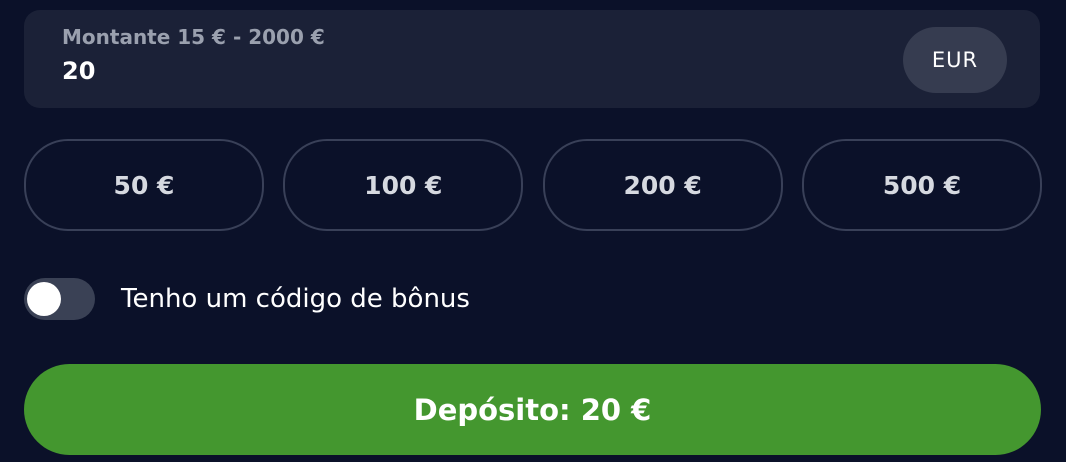 Image resolution: width=1066 pixels, height=462 pixels. Describe the element at coordinates (403, 185) in the screenshot. I see `preset-amount-button: 100 €` at that location.